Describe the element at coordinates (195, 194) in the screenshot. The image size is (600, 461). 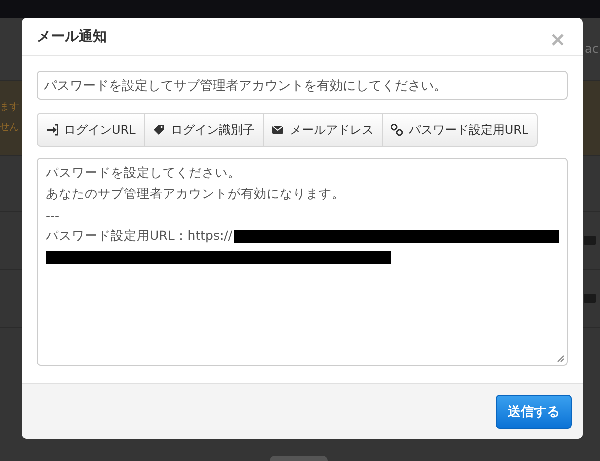
I see `message-text: あなたのサブ管理者アカウントが有効になります。` at that location.